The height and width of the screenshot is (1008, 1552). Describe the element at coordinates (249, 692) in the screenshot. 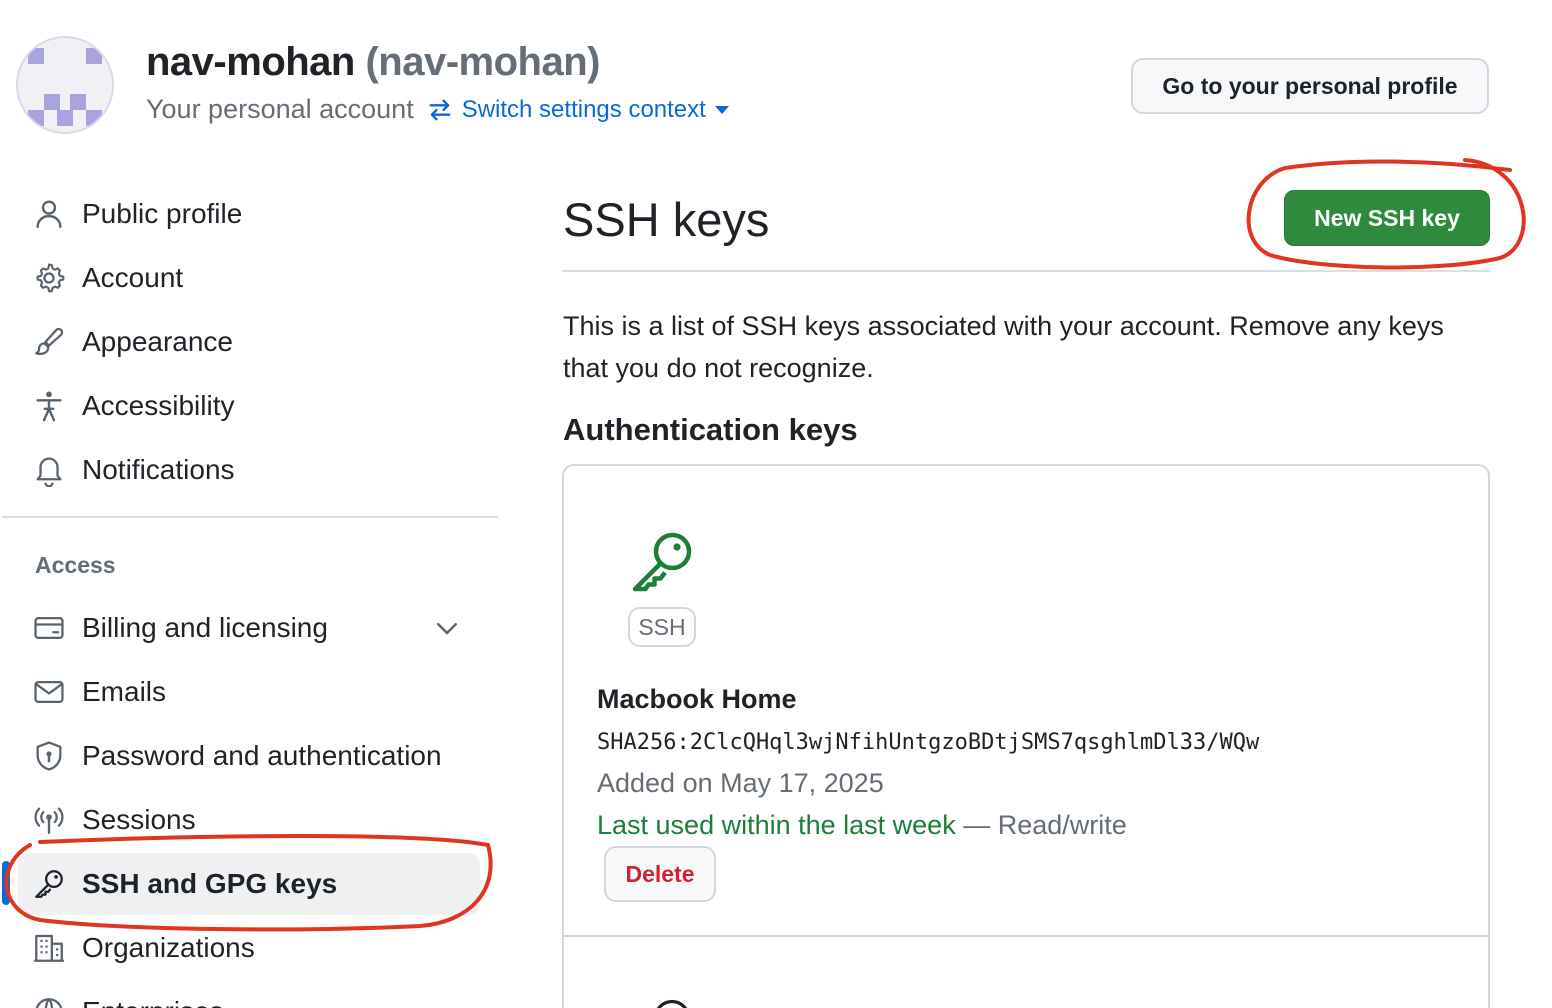

I see `sidebar-item-emails: Emails` at that location.